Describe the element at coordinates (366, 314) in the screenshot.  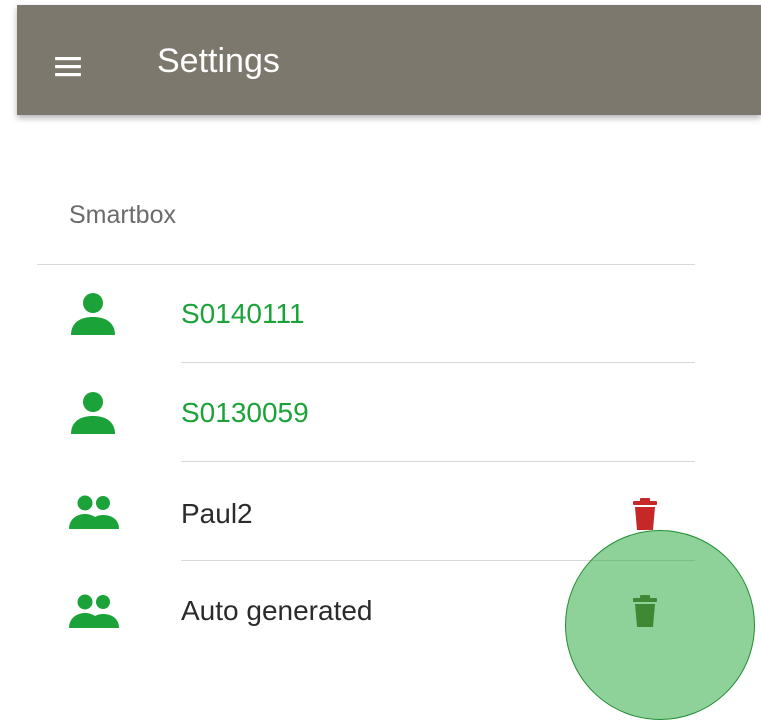
I see `list-item: S0140111` at that location.